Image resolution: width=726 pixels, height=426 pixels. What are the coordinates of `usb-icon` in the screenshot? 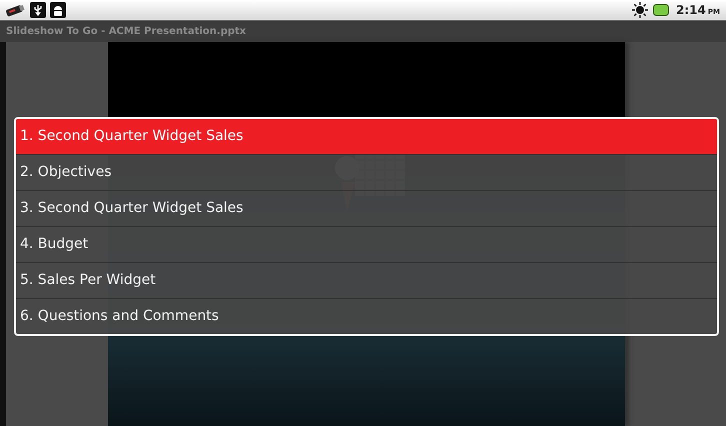 It's located at (38, 10).